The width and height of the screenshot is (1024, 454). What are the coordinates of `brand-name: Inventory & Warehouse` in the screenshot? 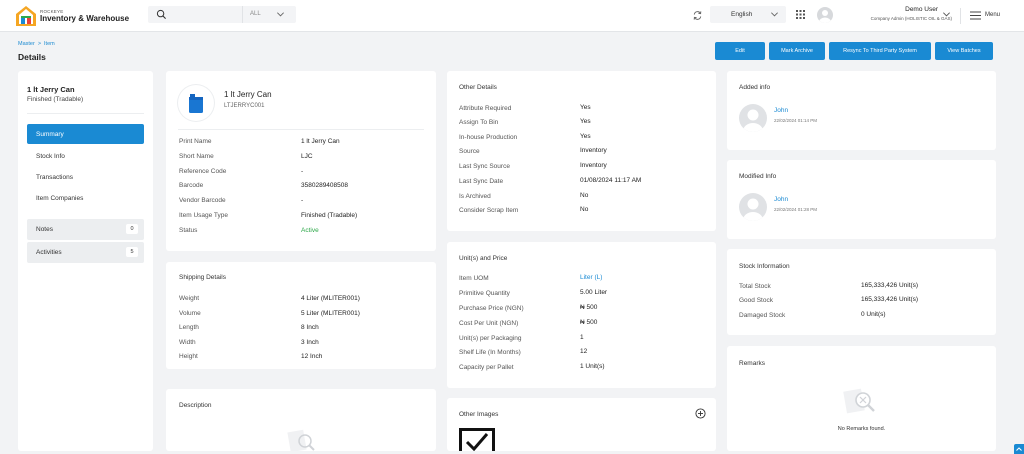 It's located at (85, 18).